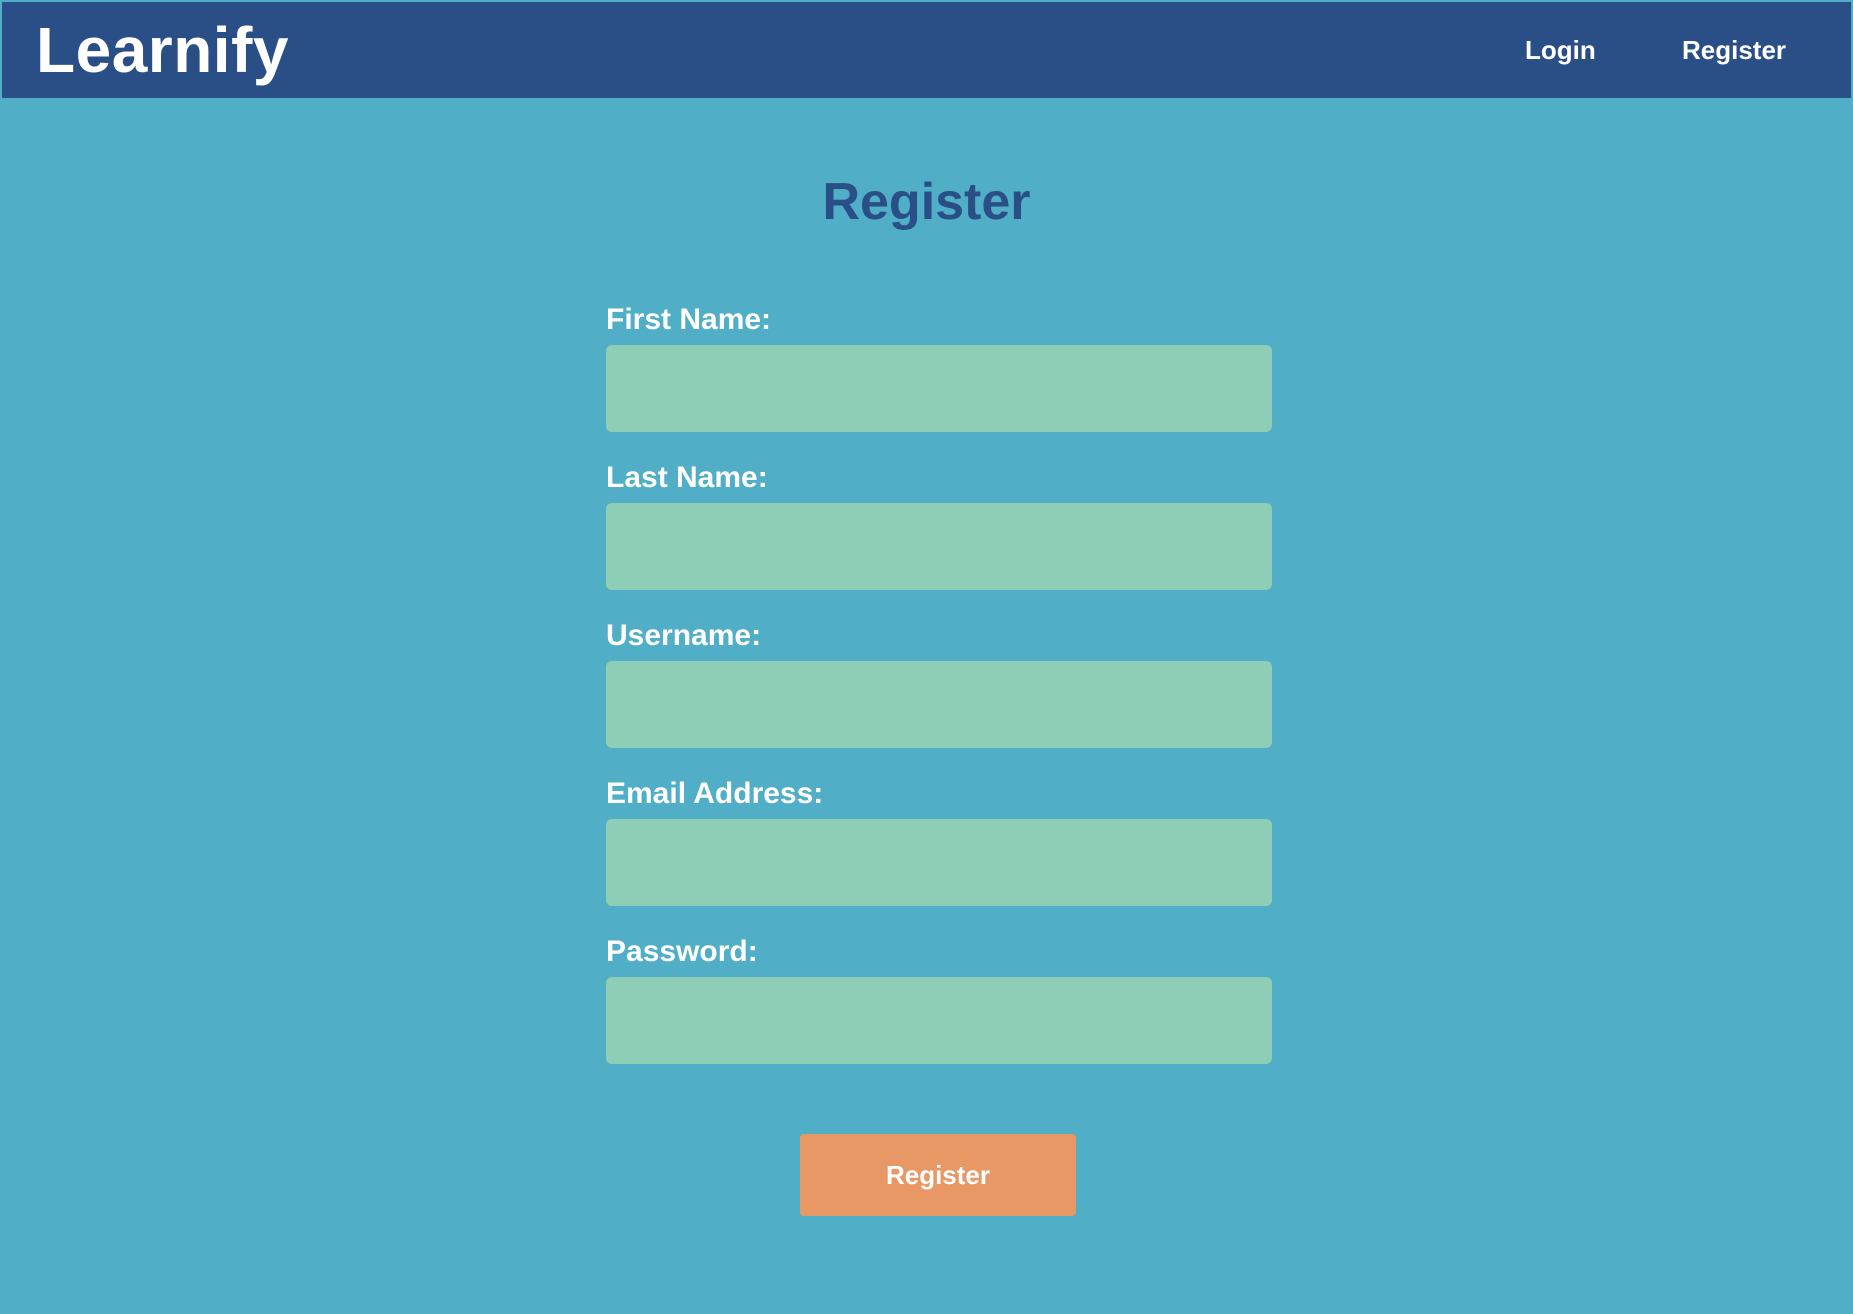  Describe the element at coordinates (939, 388) in the screenshot. I see `first-name-input` at that location.